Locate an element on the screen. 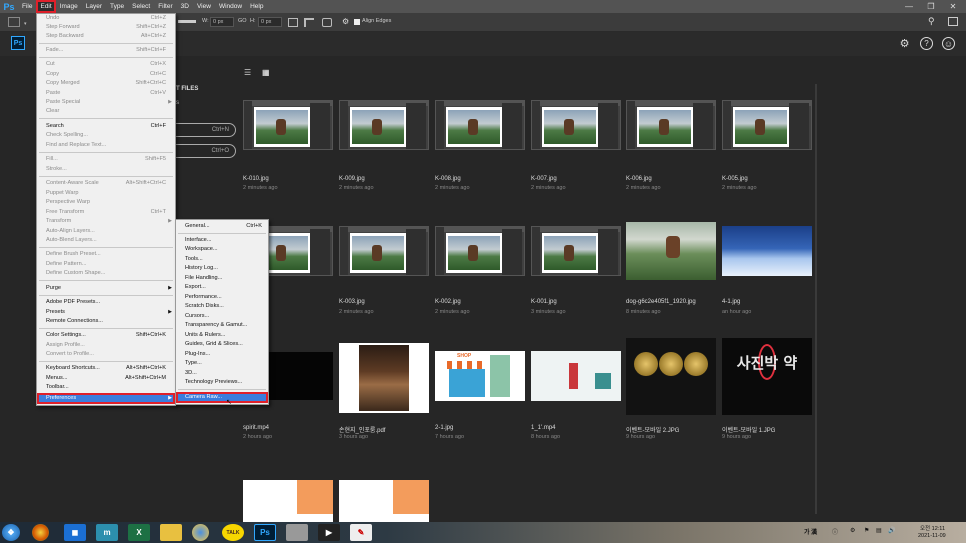 The width and height of the screenshot is (966, 543). volume-icon: 🔊 is located at coordinates (891, 530).